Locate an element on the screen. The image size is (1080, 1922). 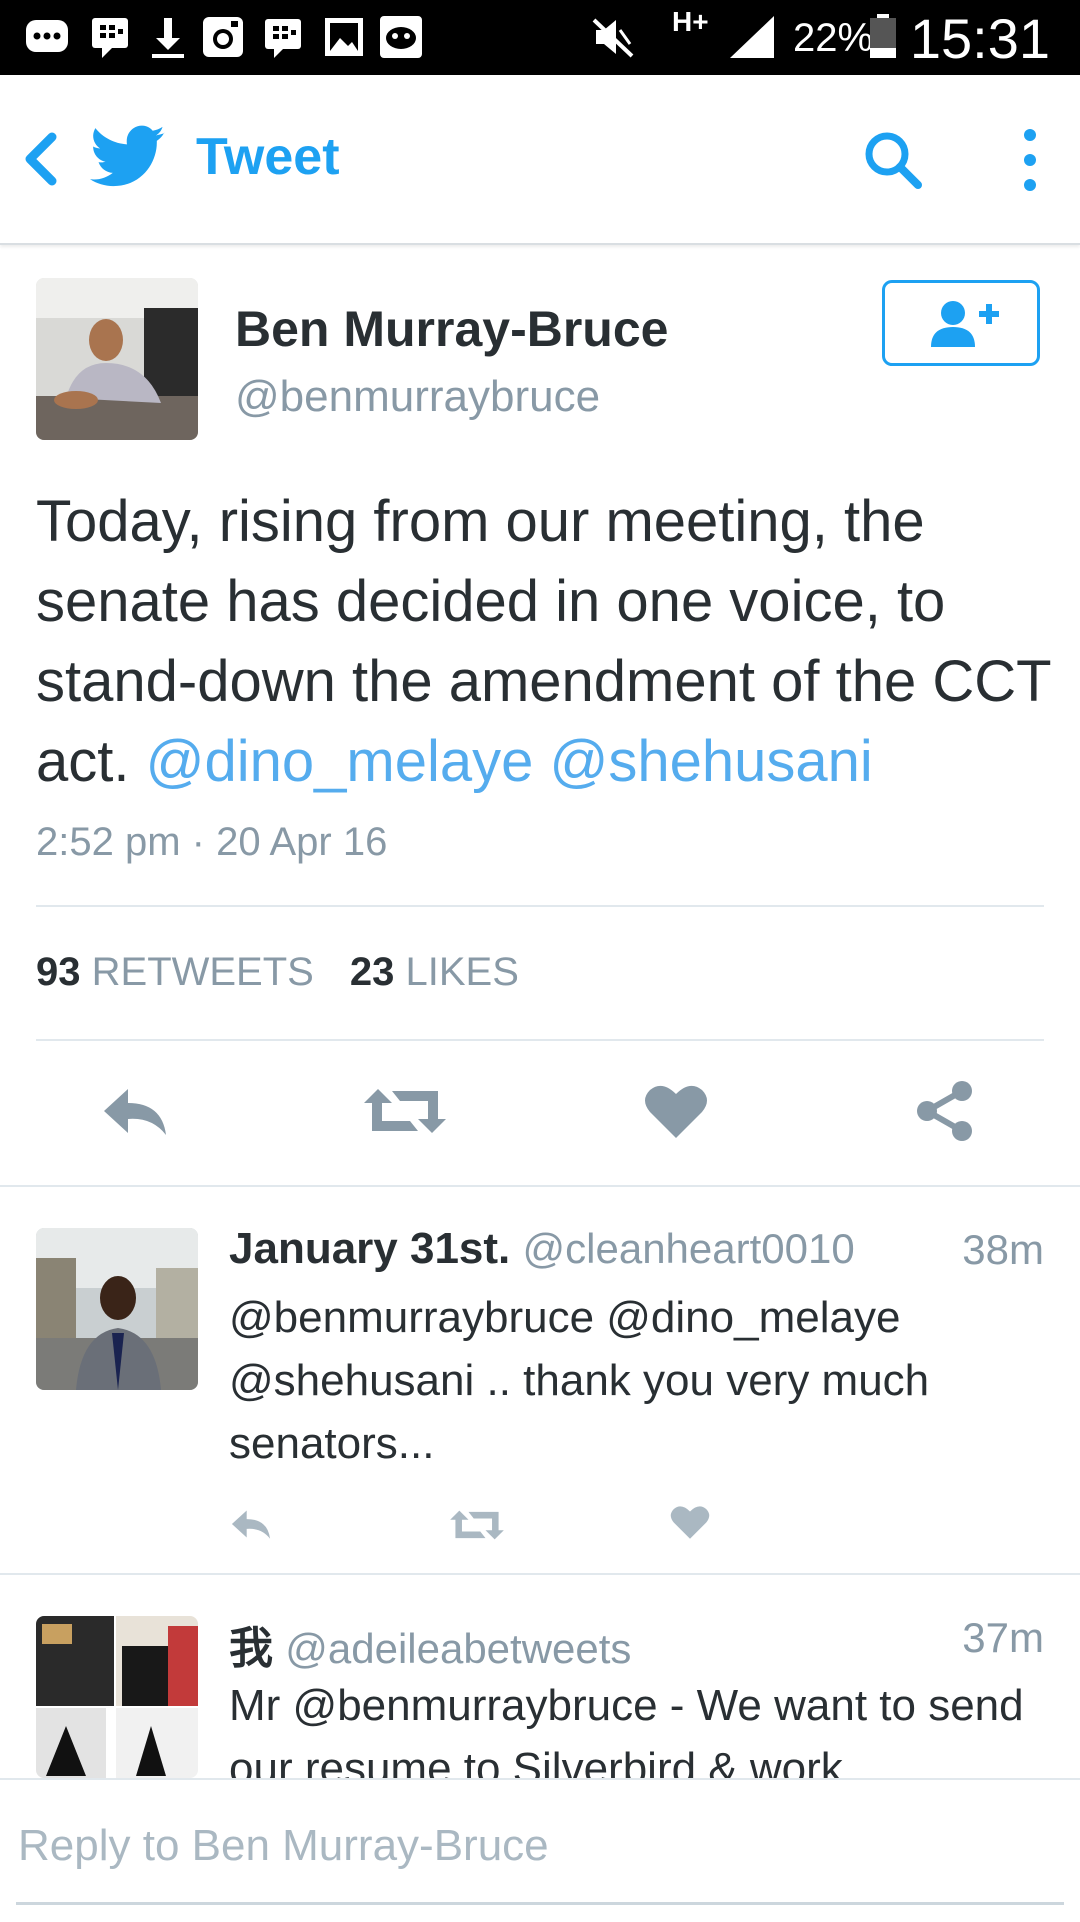
search-icon is located at coordinates (893, 160).